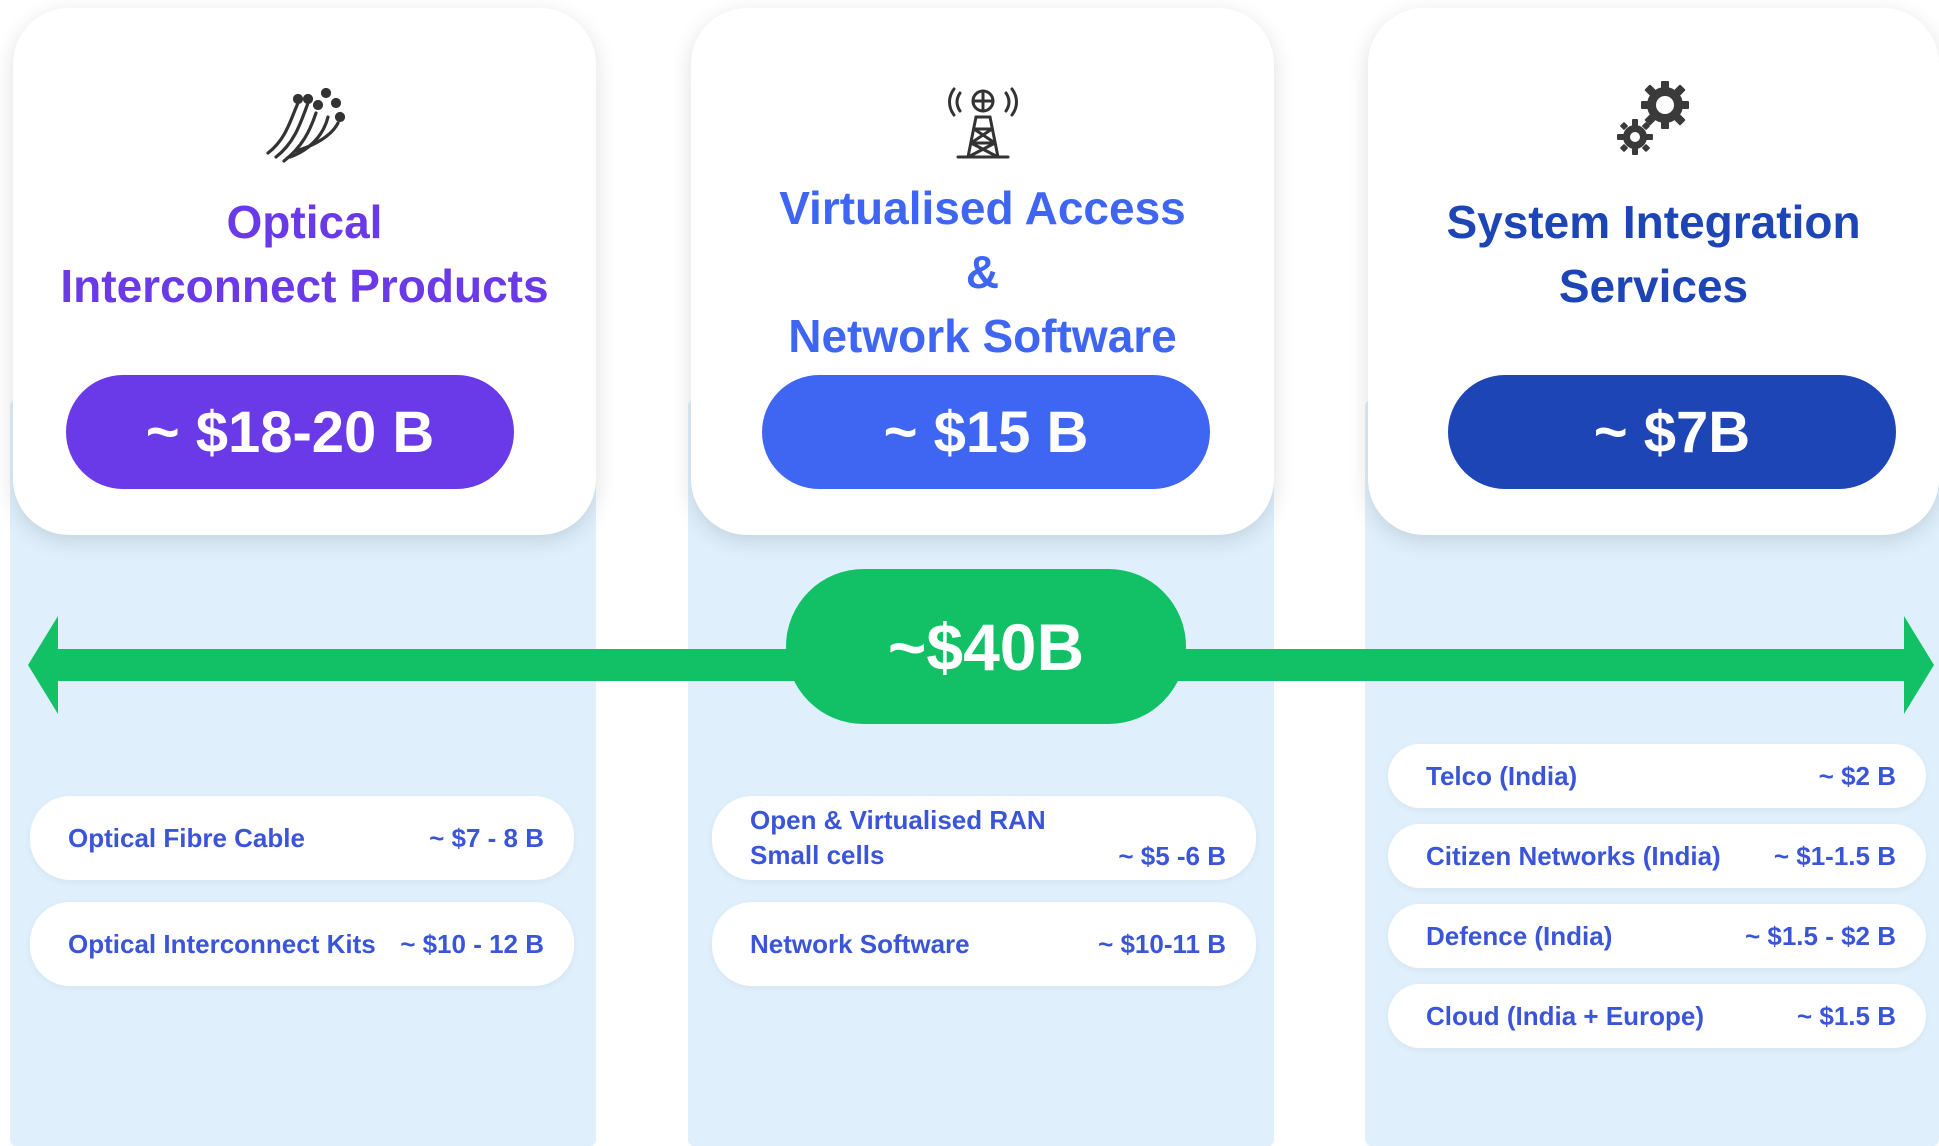  Describe the element at coordinates (1657, 776) in the screenshot. I see `segment-row: Telco (India) ~ $2 B` at that location.